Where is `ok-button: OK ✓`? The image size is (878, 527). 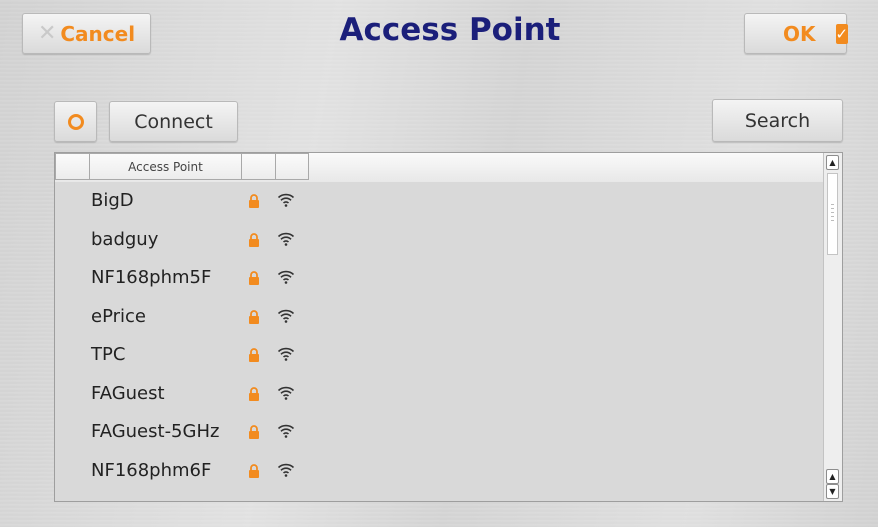 ok-button: OK ✓ is located at coordinates (796, 33).